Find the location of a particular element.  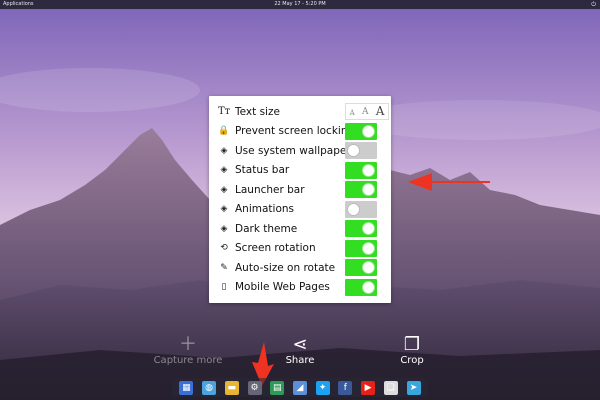

power-icon: ⏻ is located at coordinates (593, 4).